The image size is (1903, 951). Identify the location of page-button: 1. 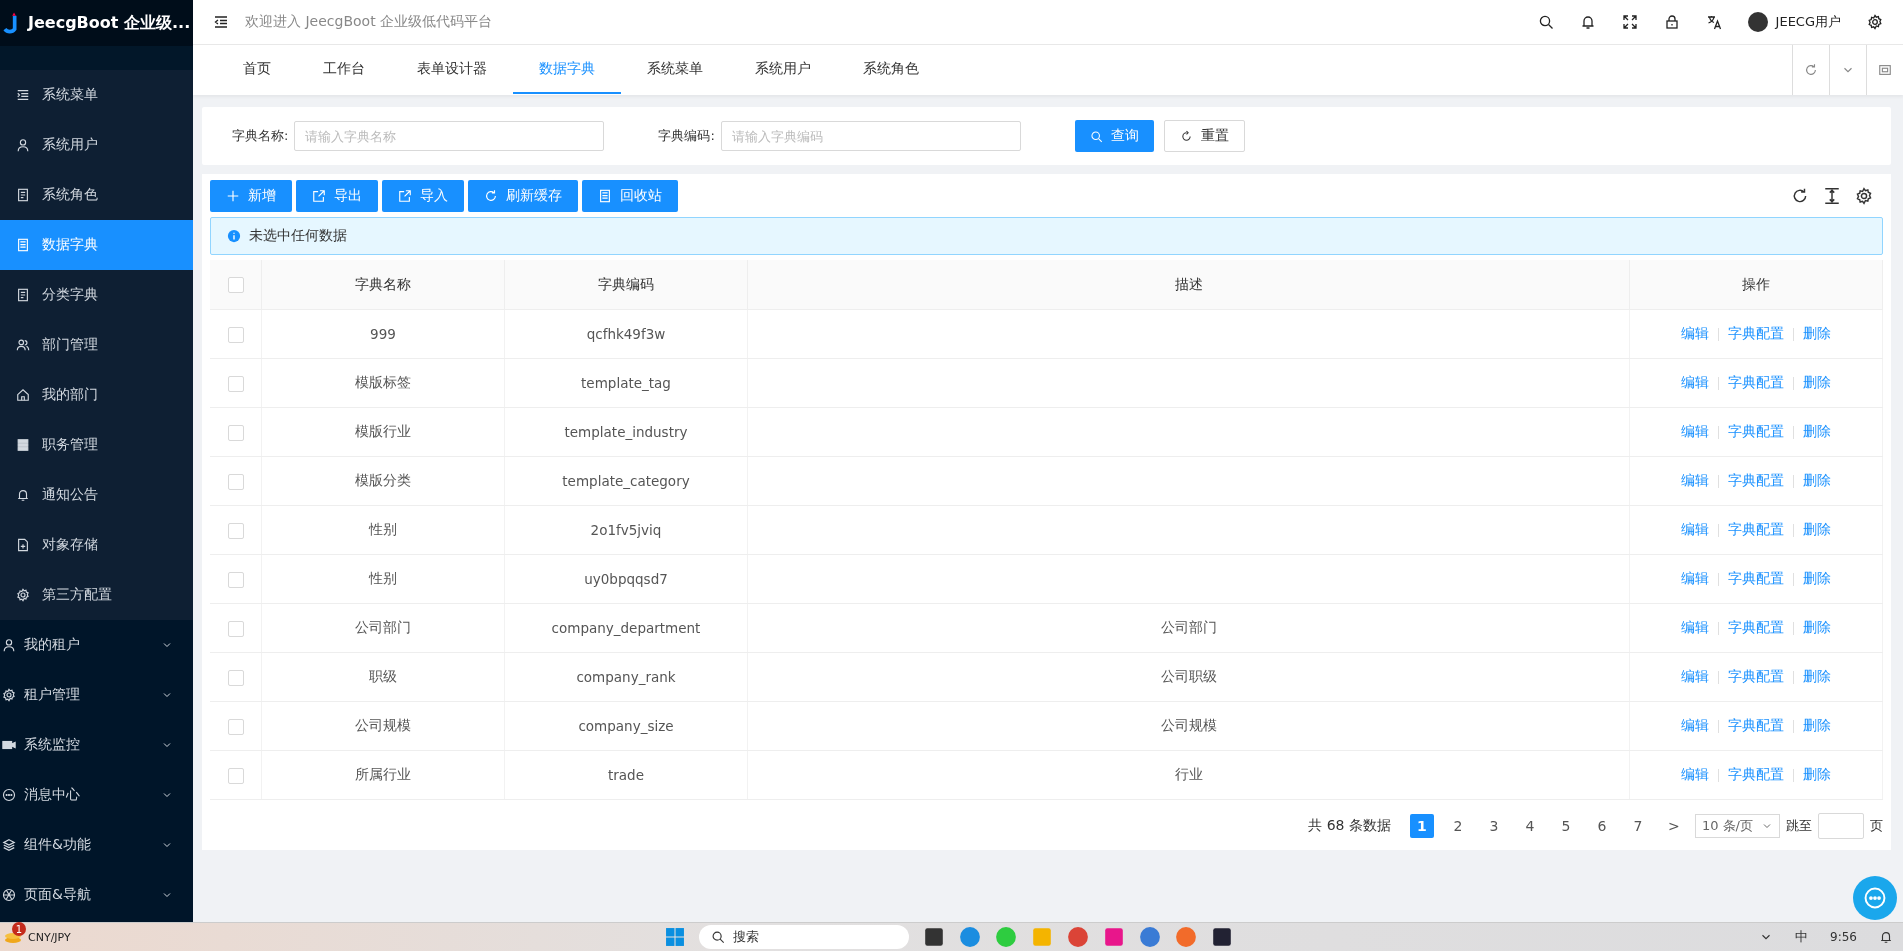
(1421, 826).